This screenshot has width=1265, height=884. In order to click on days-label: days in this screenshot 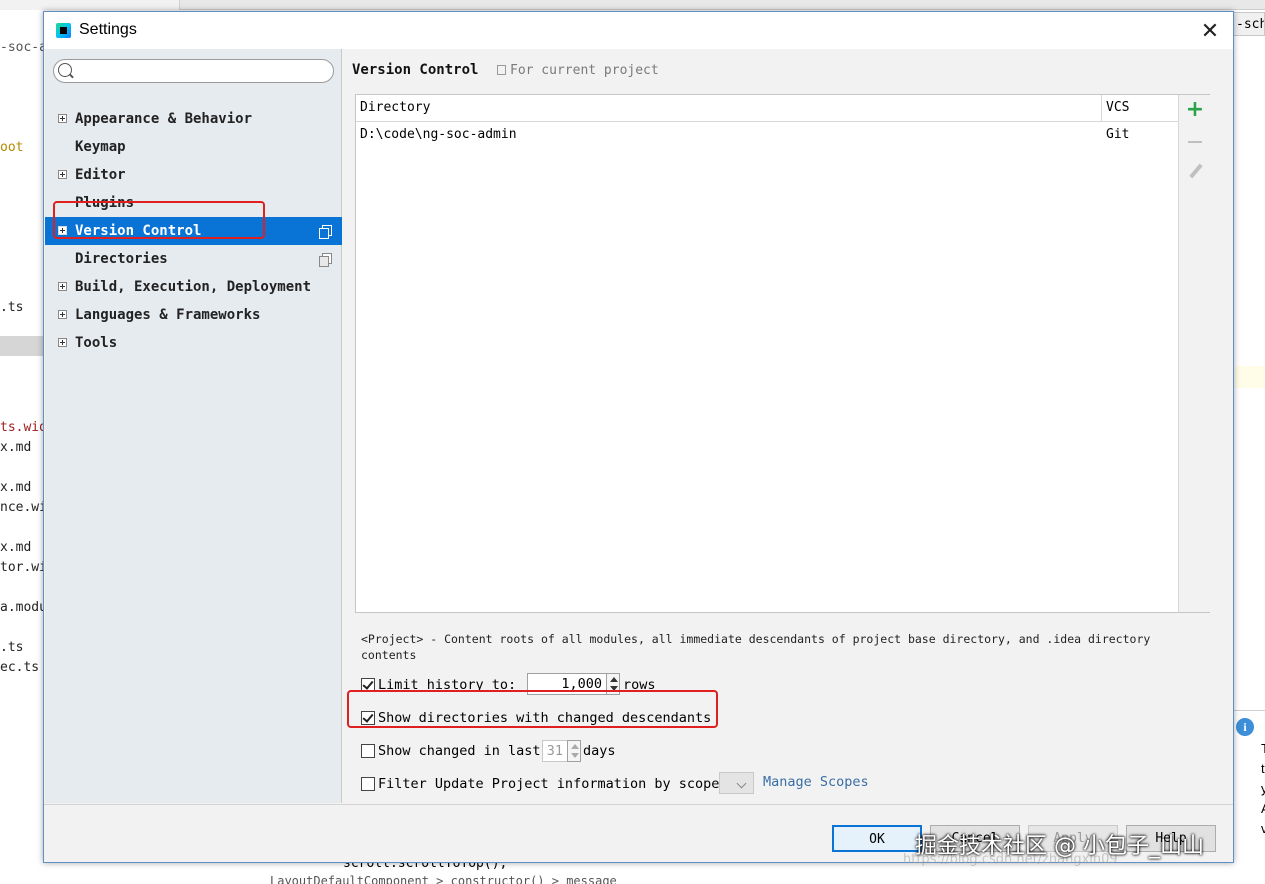, I will do `click(599, 751)`.